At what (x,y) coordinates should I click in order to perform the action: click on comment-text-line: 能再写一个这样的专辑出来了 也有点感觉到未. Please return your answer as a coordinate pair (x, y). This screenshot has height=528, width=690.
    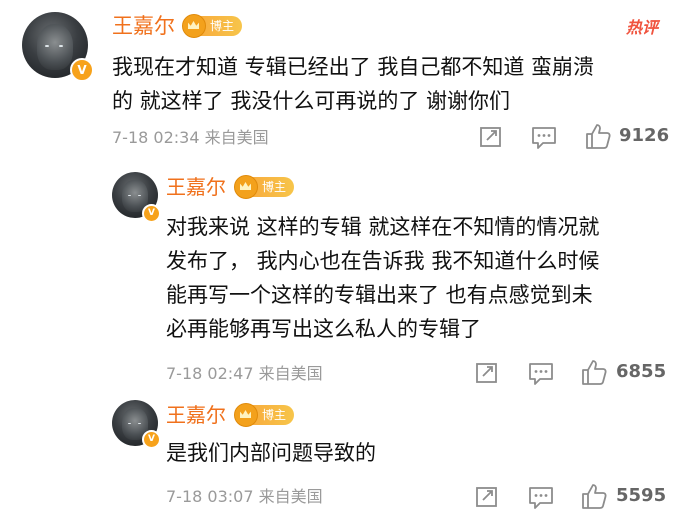
    Looking at the image, I should click on (379, 295).